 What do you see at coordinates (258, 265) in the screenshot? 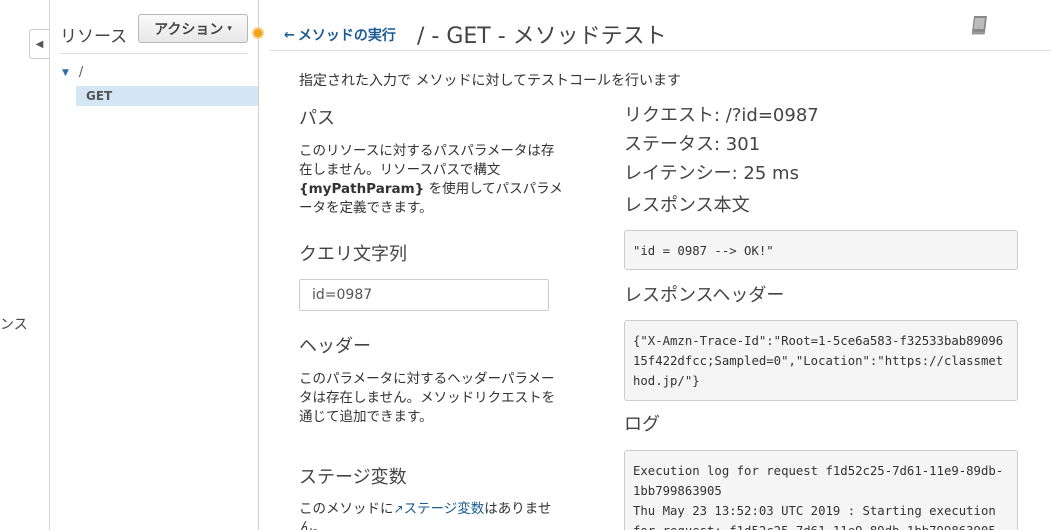
I see `panel-divider` at bounding box center [258, 265].